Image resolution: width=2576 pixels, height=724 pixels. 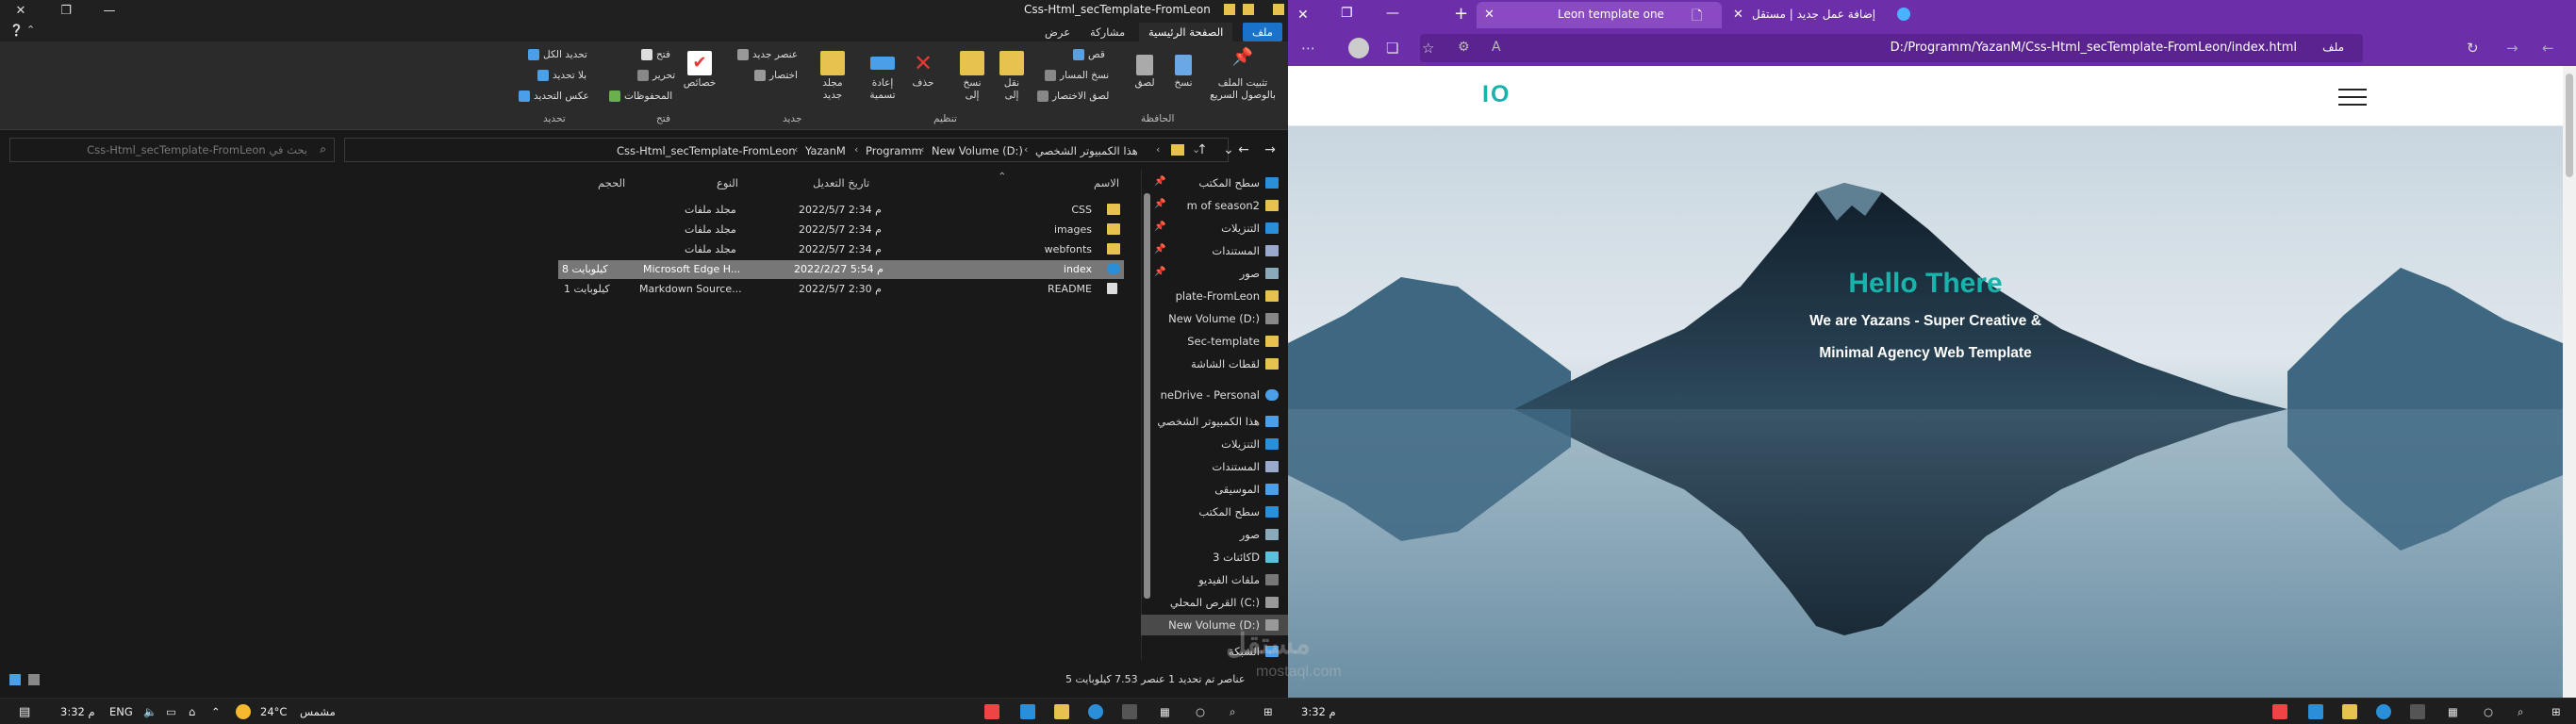 I want to click on edit-button: تحرير, so click(x=656, y=75).